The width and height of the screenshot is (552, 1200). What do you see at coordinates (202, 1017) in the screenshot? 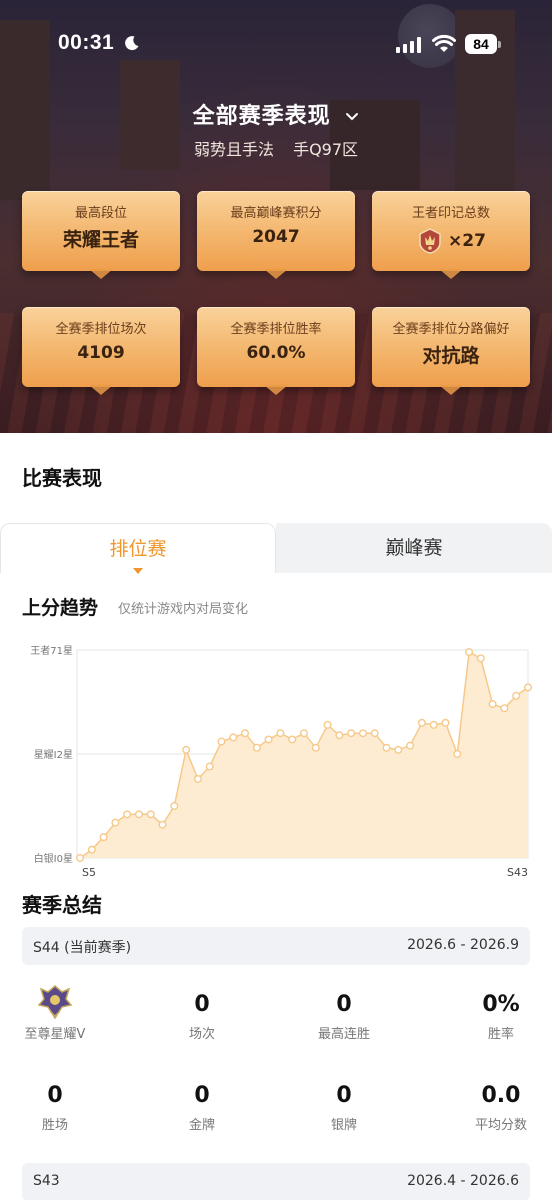
I see `metric-matches: 0 场次` at bounding box center [202, 1017].